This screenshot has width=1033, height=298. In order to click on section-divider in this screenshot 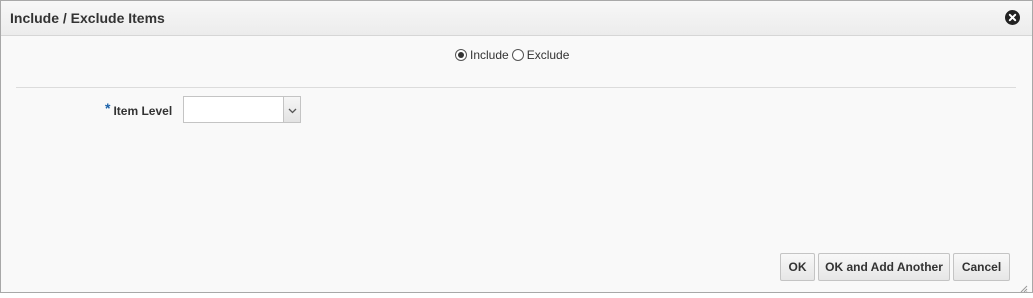, I will do `click(516, 87)`.